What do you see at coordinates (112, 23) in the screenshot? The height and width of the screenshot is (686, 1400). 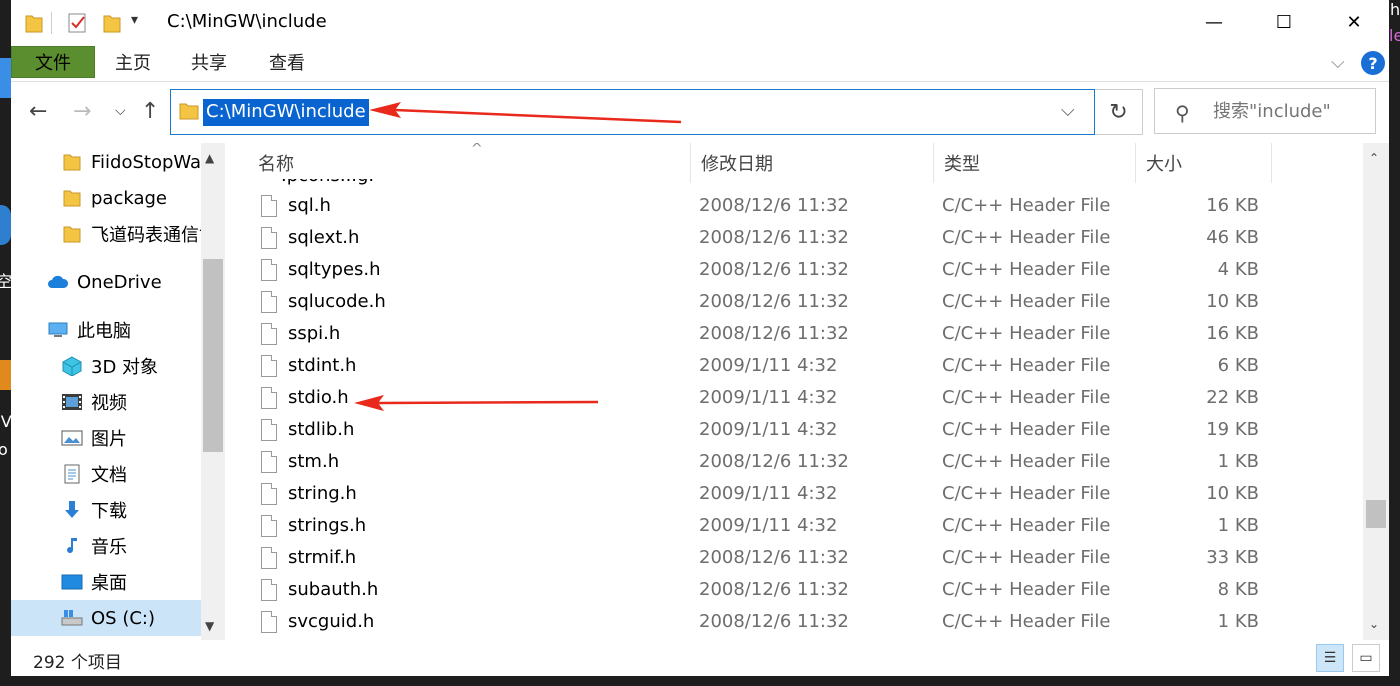 I see `new-folder-icon` at bounding box center [112, 23].